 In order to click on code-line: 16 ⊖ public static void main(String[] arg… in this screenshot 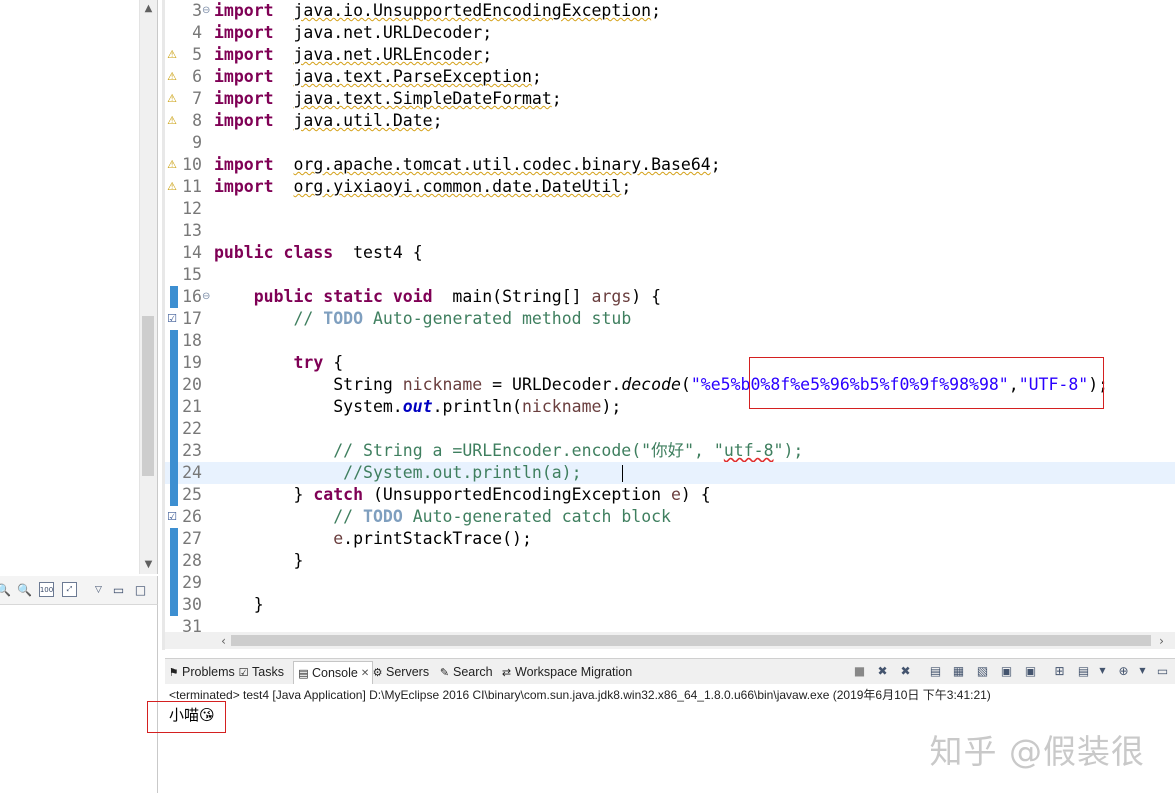, I will do `click(670, 297)`.